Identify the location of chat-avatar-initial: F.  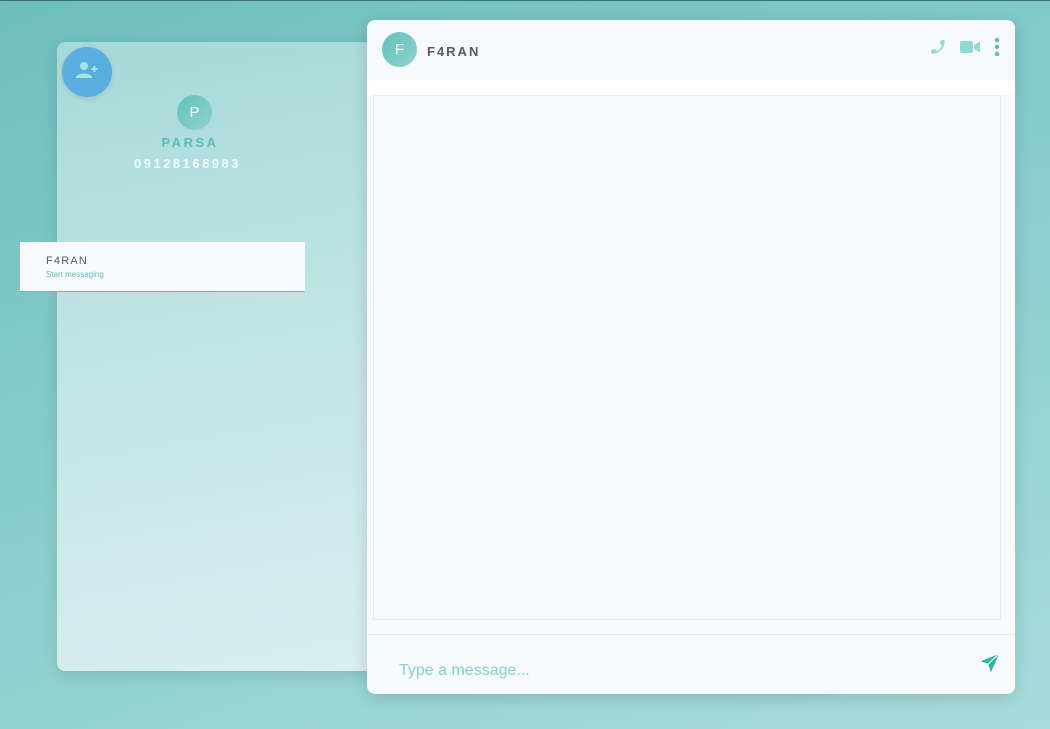
(399, 49).